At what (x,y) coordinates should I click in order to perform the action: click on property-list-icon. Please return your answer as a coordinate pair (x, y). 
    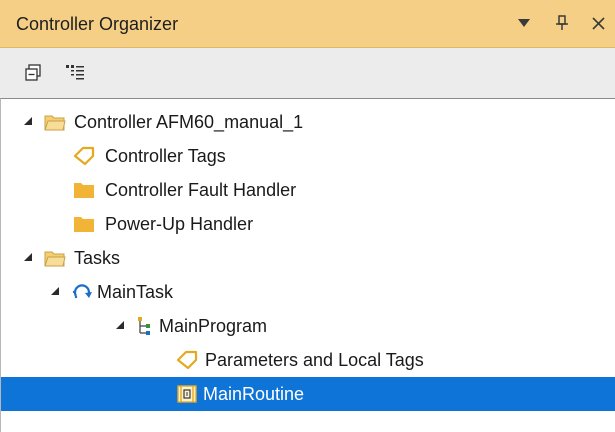
    Looking at the image, I should click on (75, 73).